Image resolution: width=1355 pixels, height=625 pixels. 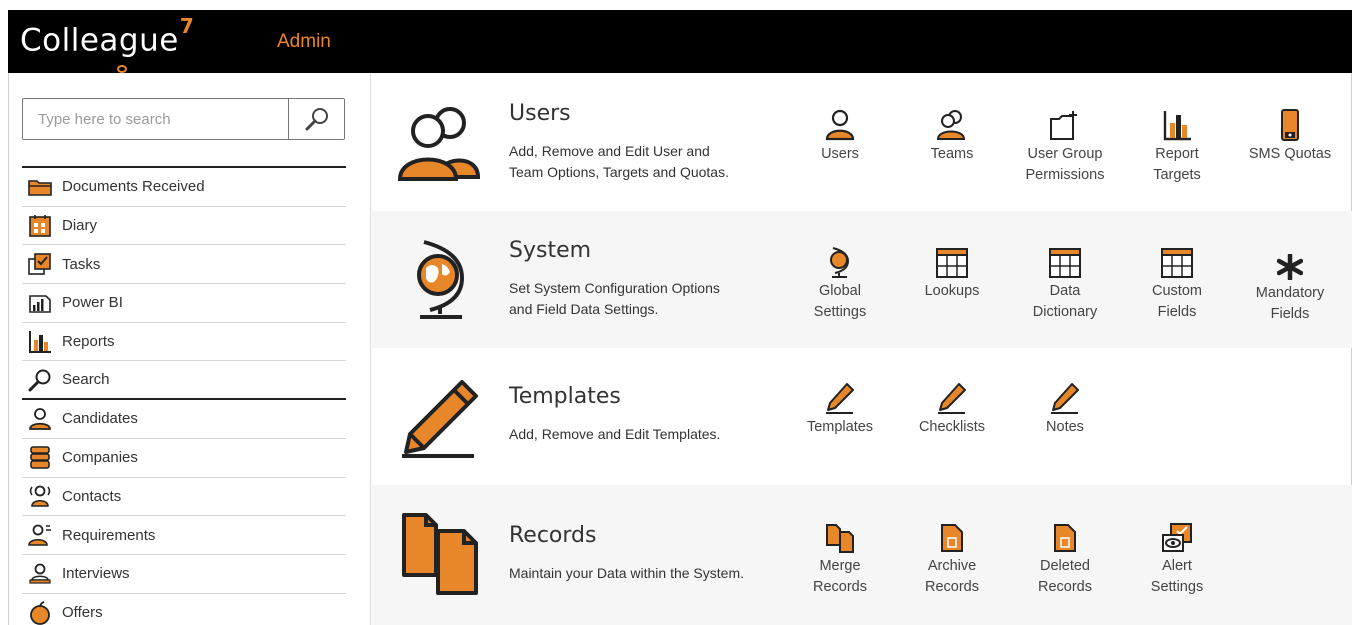 I want to click on sidebar-item-label: Power BI, so click(x=92, y=303).